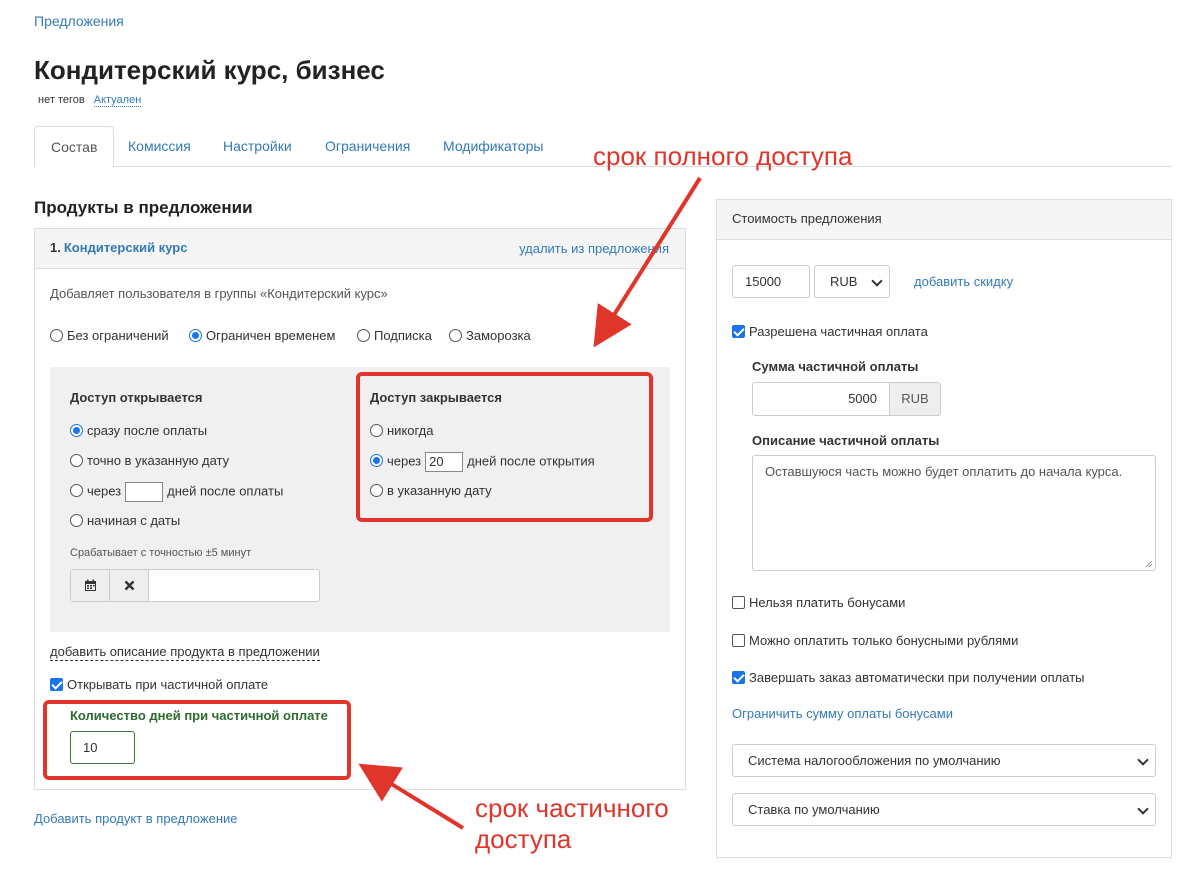 This screenshot has width=1200, height=869. What do you see at coordinates (835, 366) in the screenshot?
I see `partial-sum-label: Сумма частичной оплаты` at bounding box center [835, 366].